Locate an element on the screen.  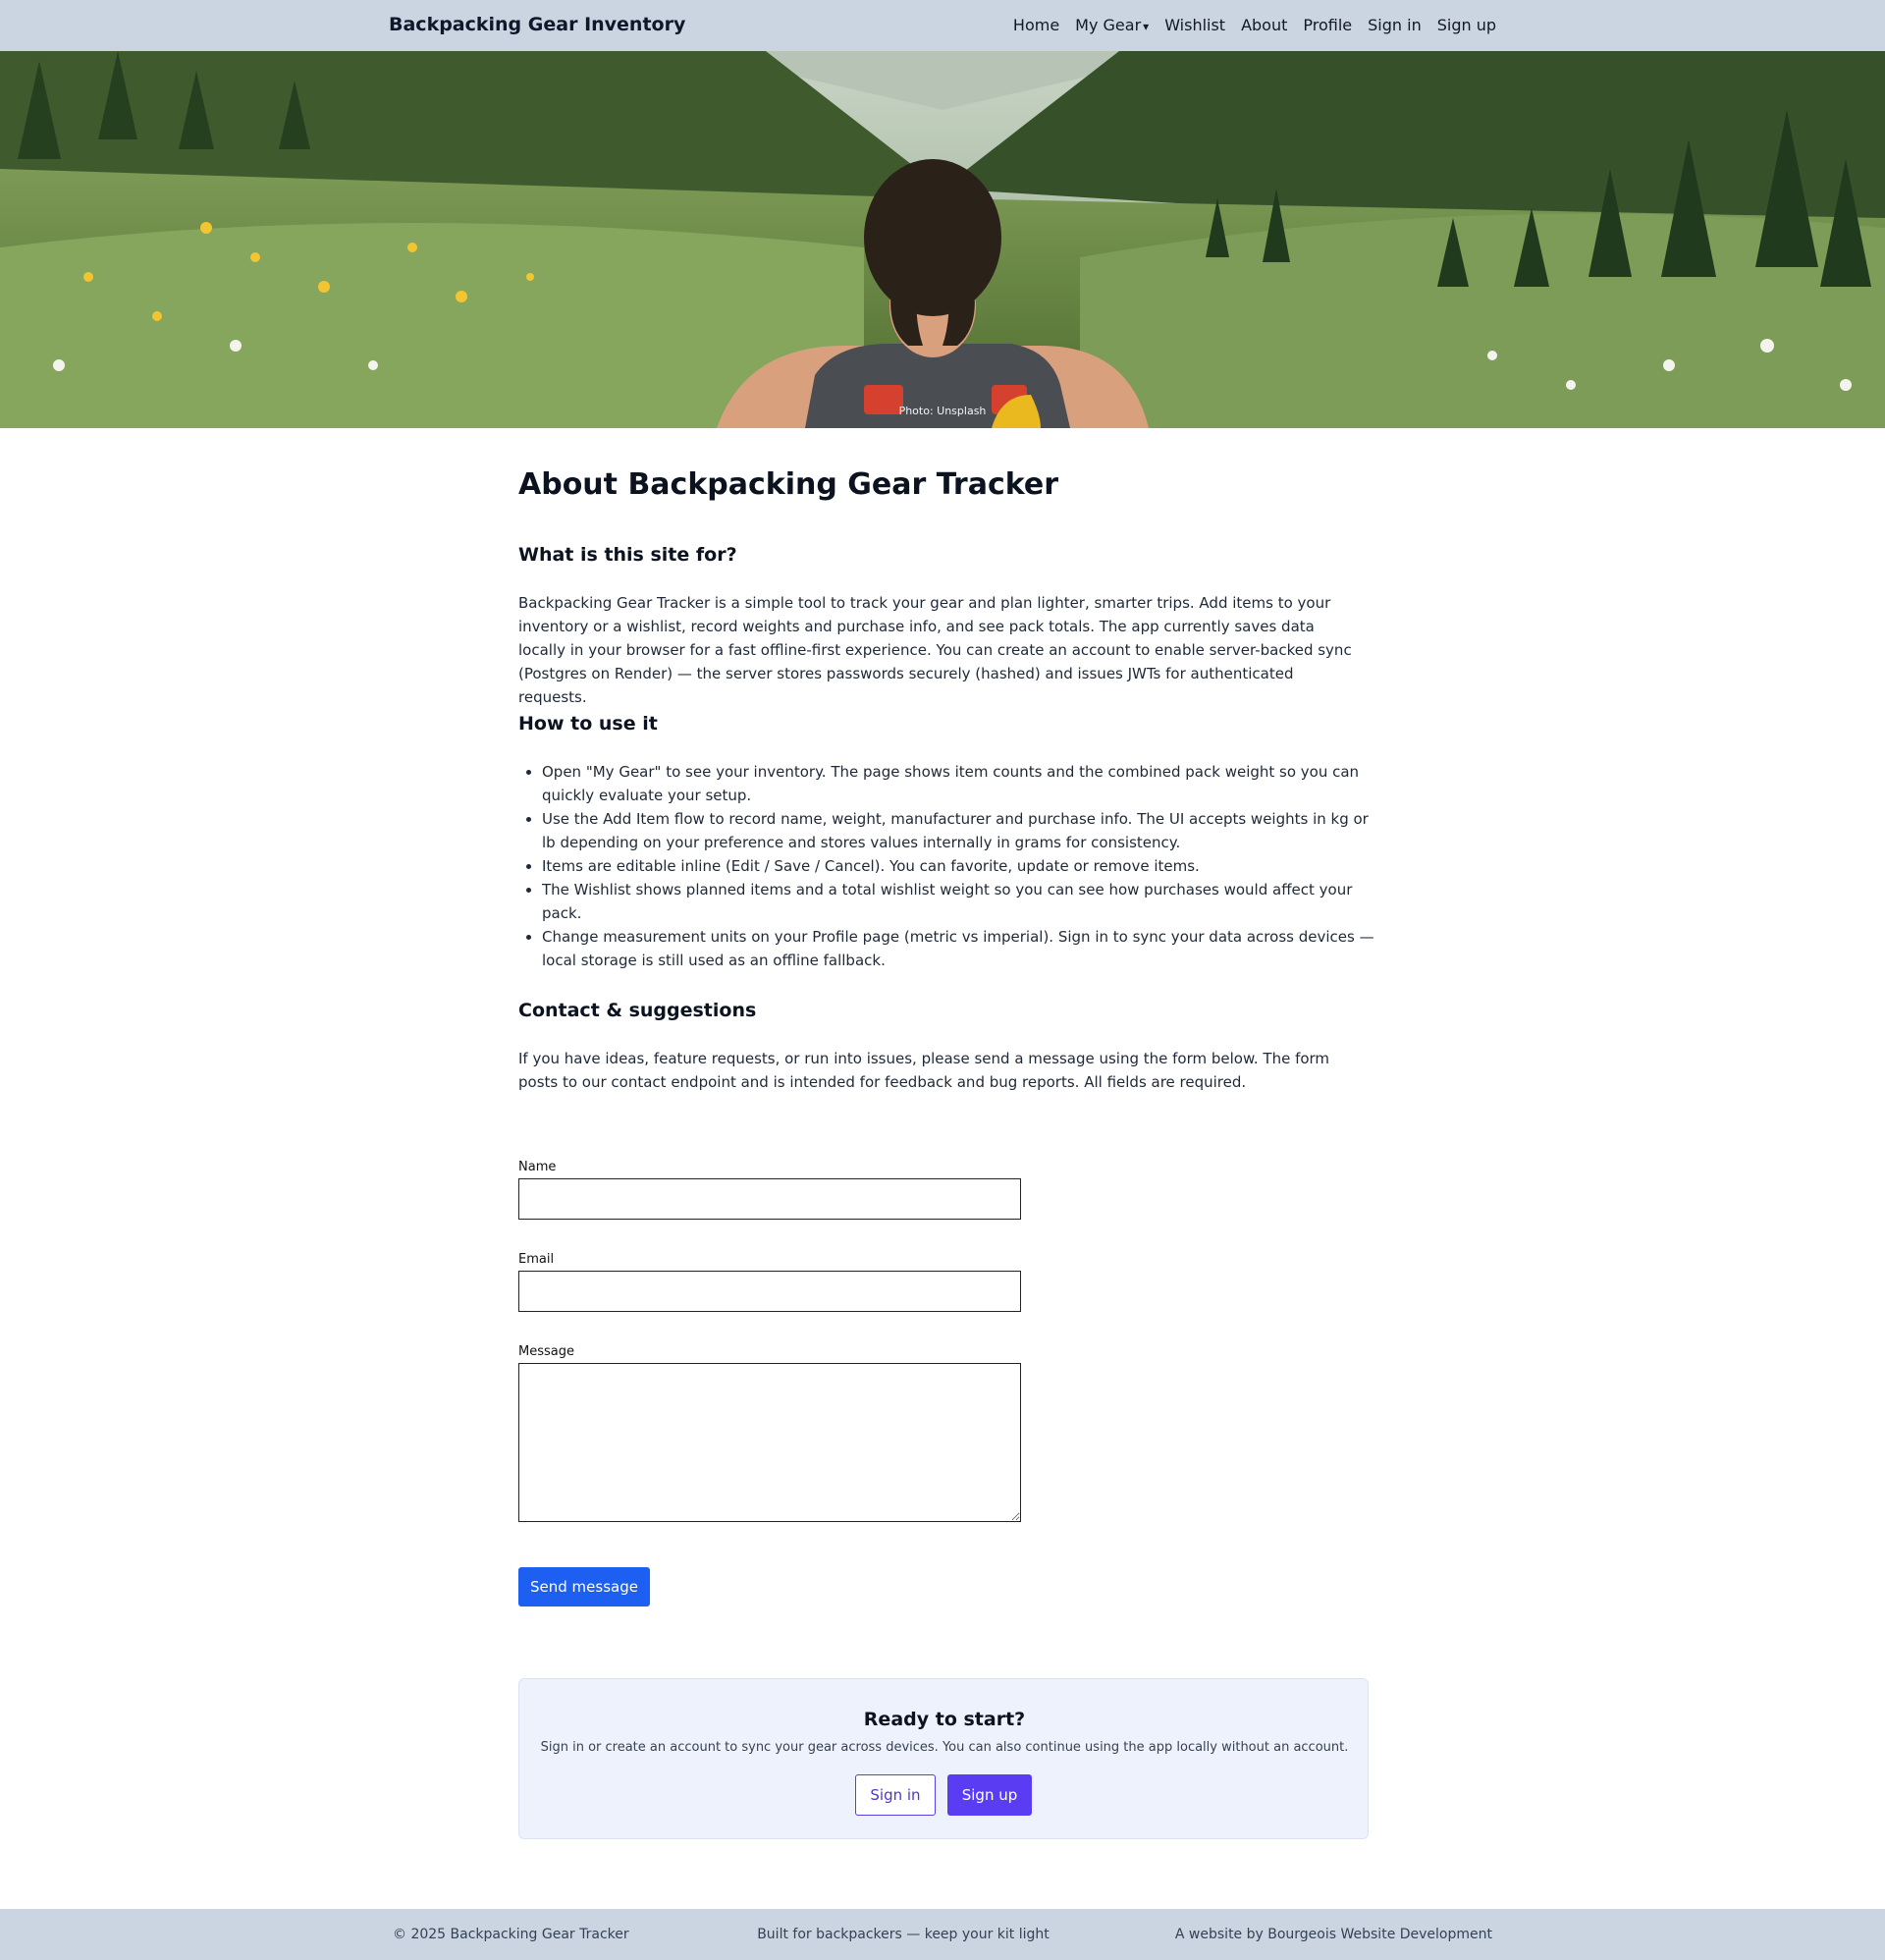
nav-my-gear: My Gear ▾ is located at coordinates (1112, 25).